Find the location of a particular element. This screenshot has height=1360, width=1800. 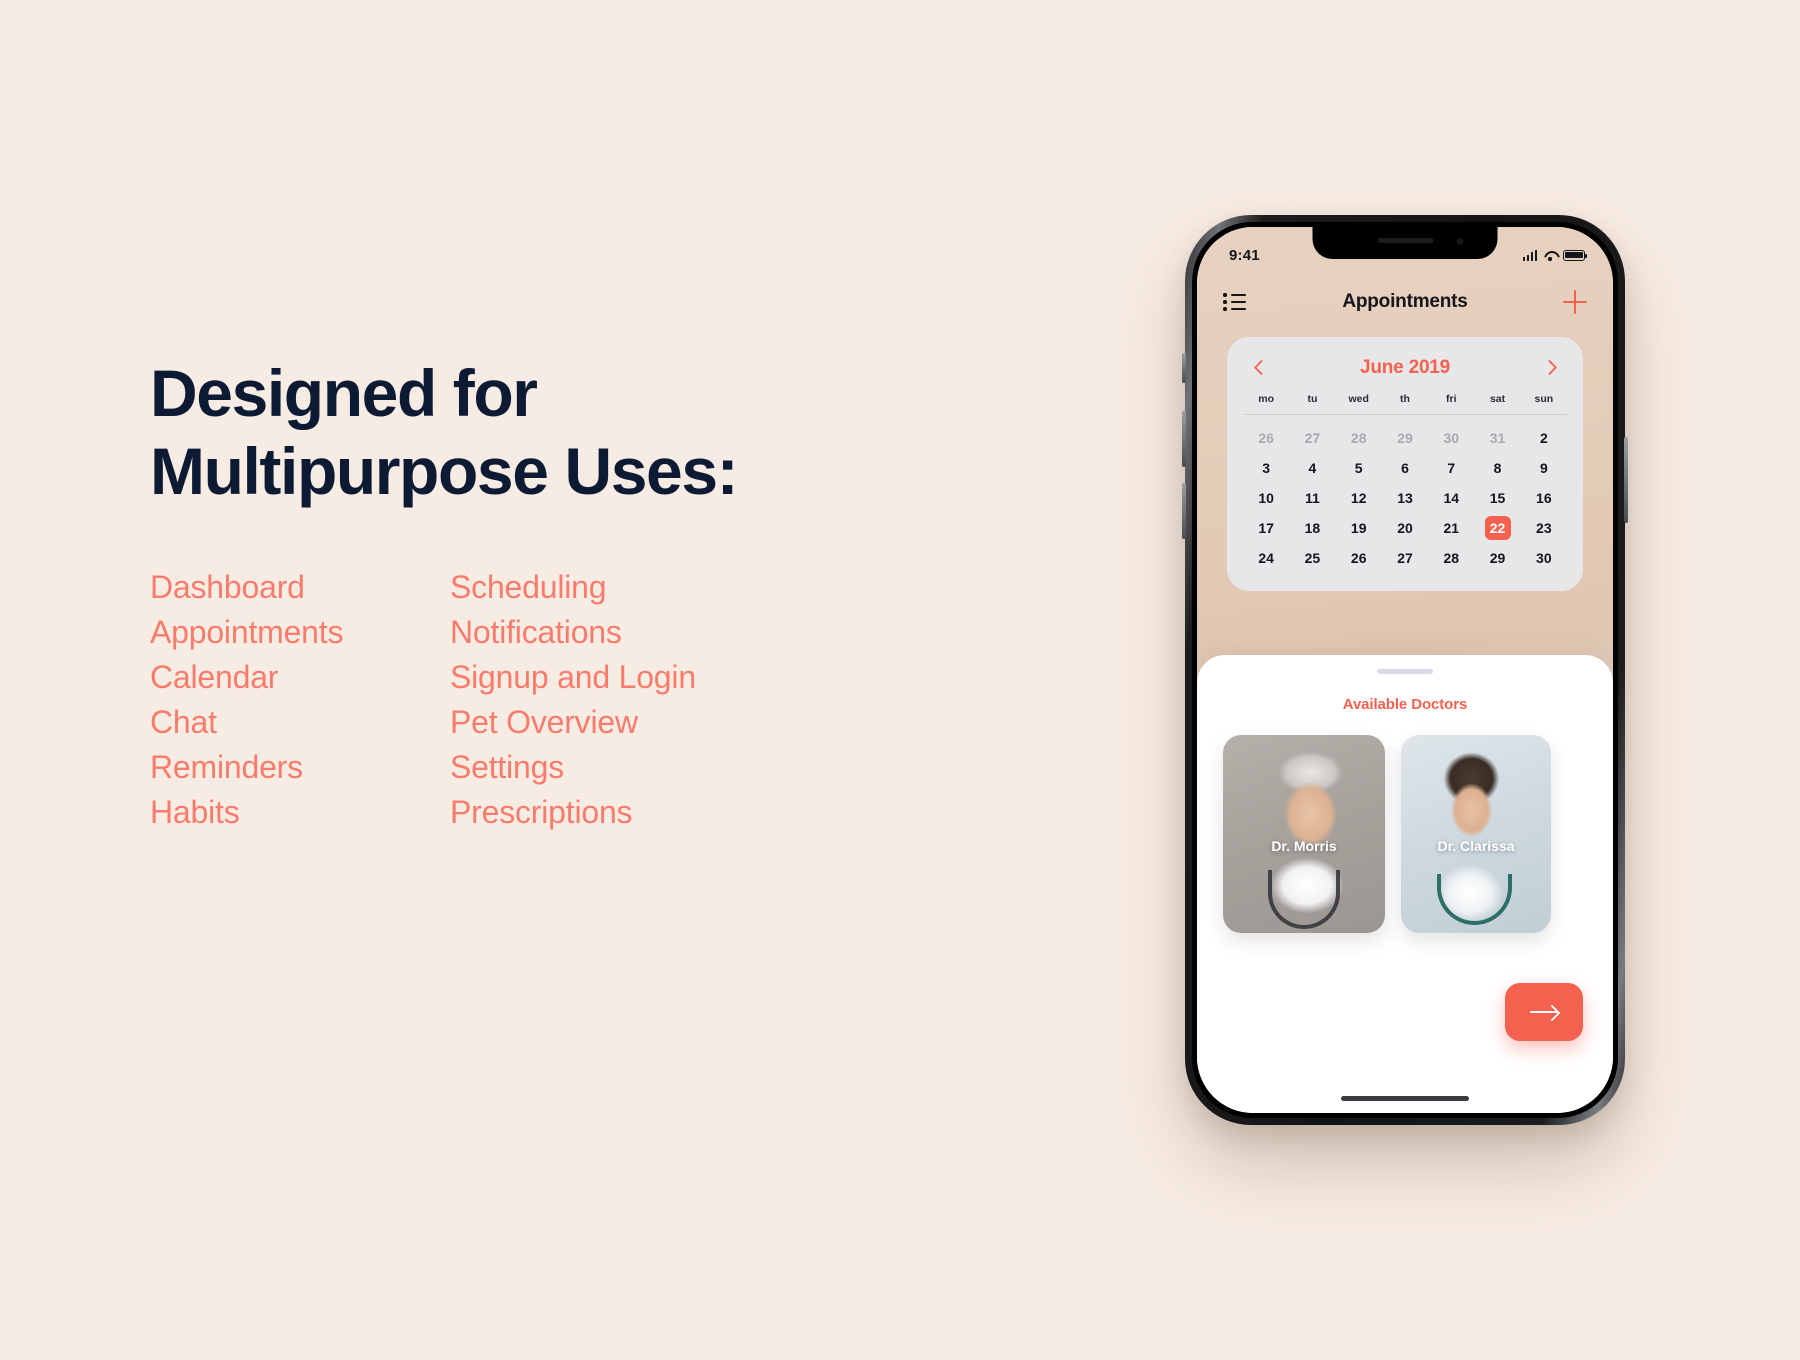

calendar-day-label: 7 is located at coordinates (1451, 468).